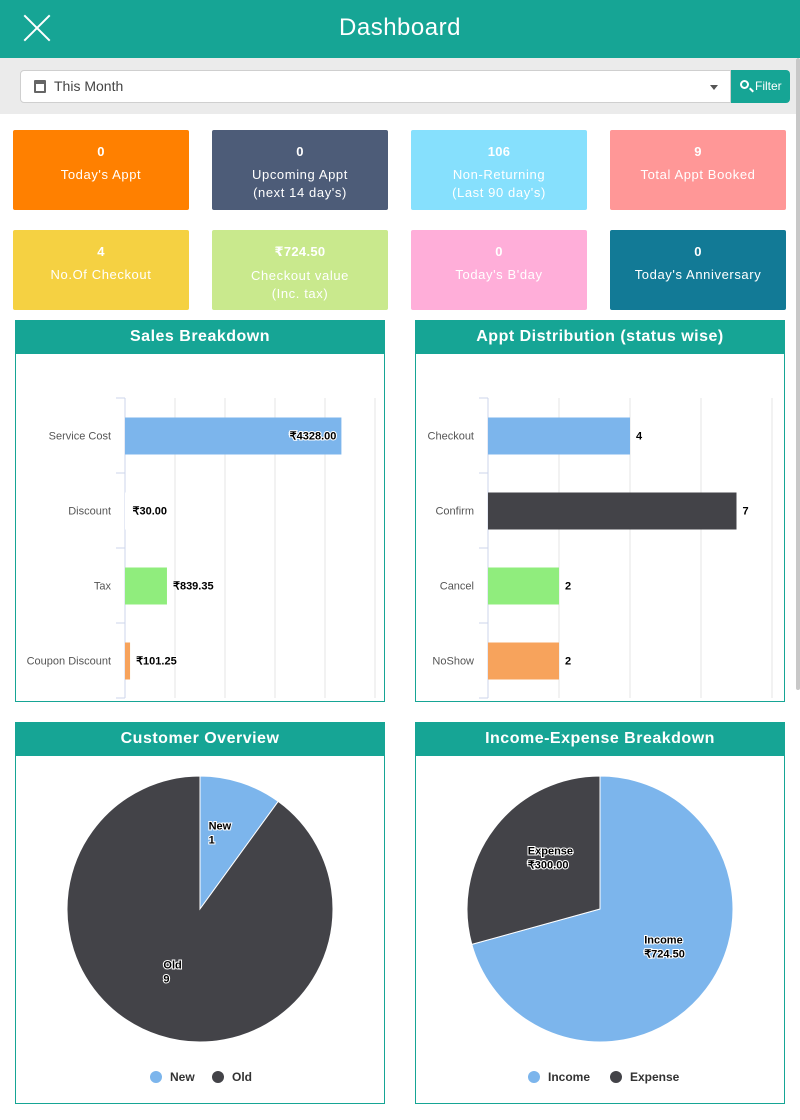 The width and height of the screenshot is (800, 1120). What do you see at coordinates (746, 512) in the screenshot?
I see `data-label: 7` at bounding box center [746, 512].